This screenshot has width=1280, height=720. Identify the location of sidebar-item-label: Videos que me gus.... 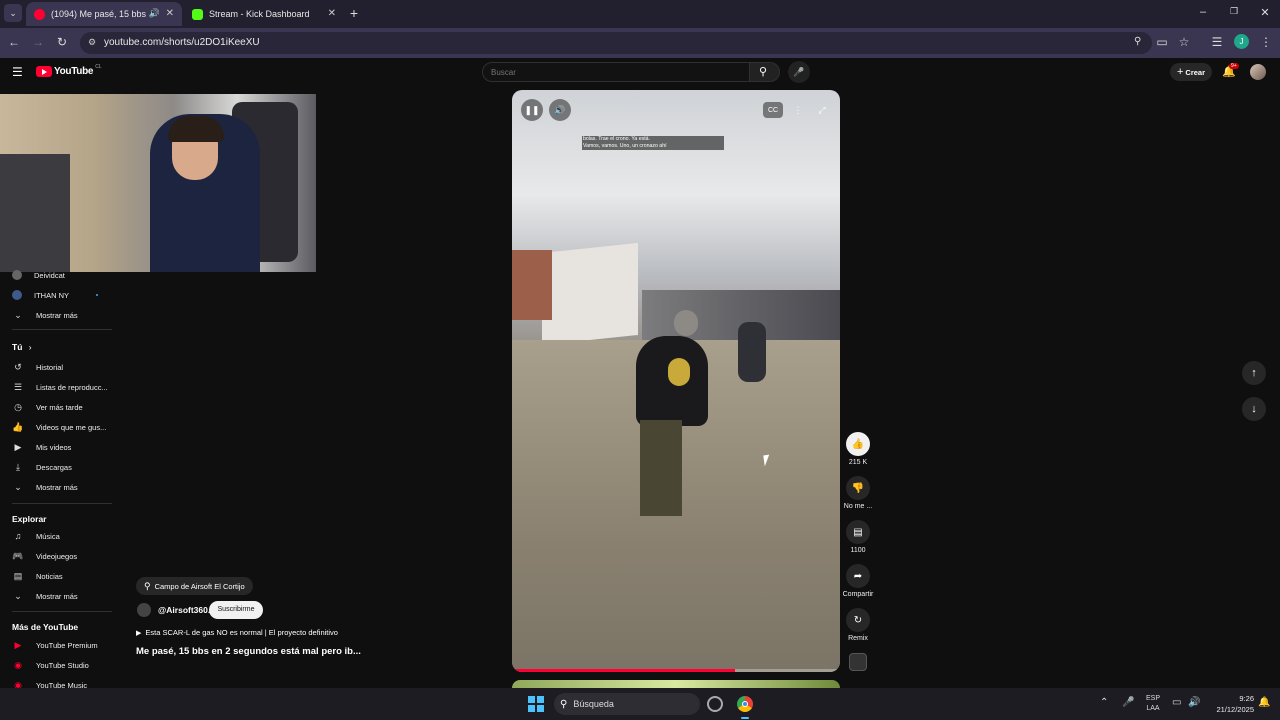
(71, 427).